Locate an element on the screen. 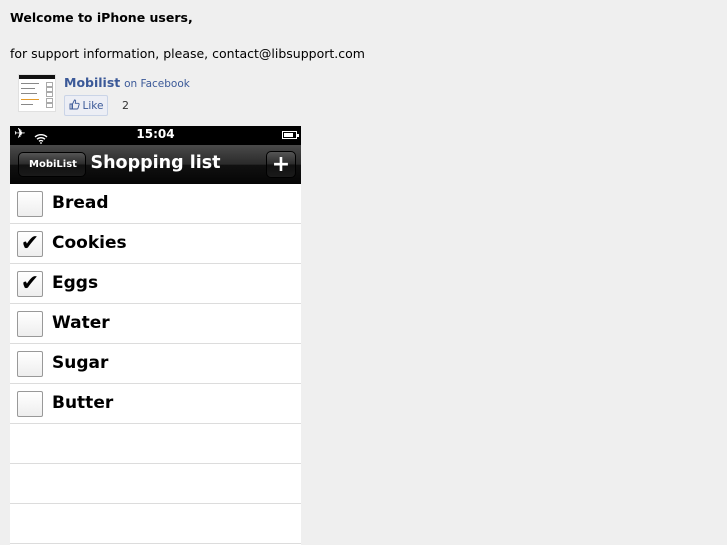 This screenshot has height=545, width=727. nav-title: Shopping list is located at coordinates (155, 163).